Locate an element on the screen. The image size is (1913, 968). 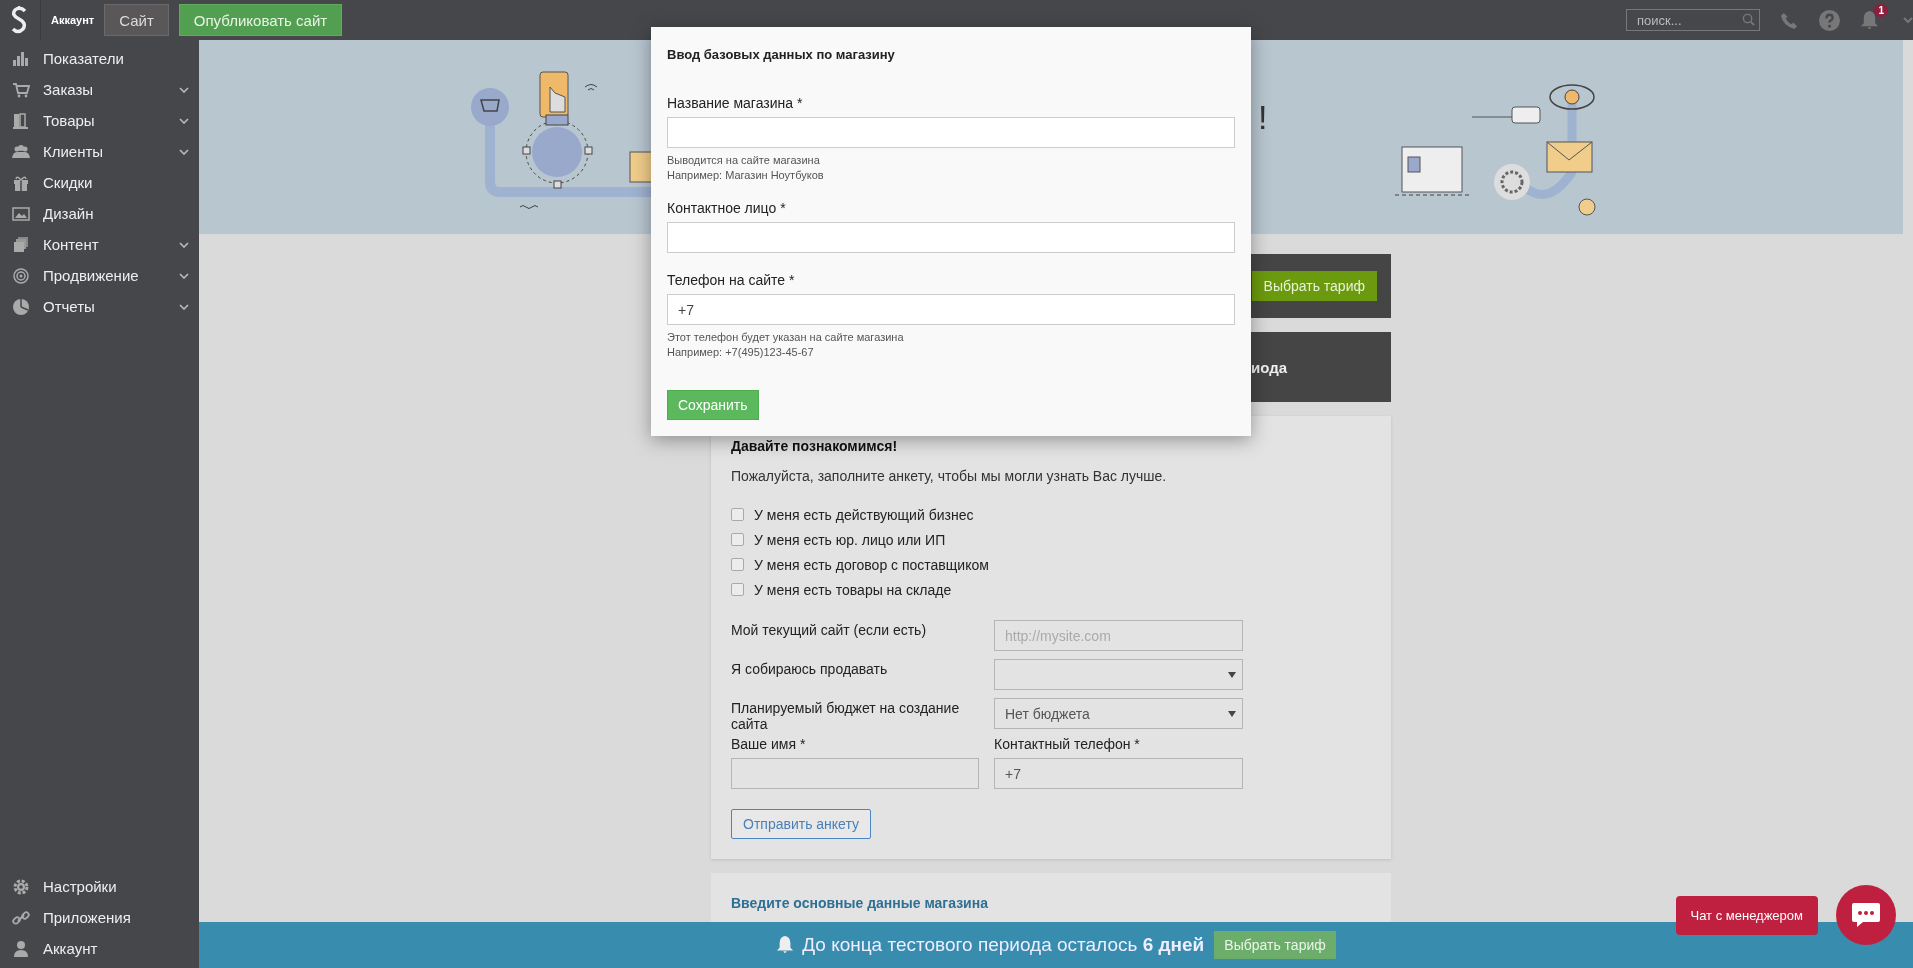
sidebar-item: Клиенты is located at coordinates (99, 151).